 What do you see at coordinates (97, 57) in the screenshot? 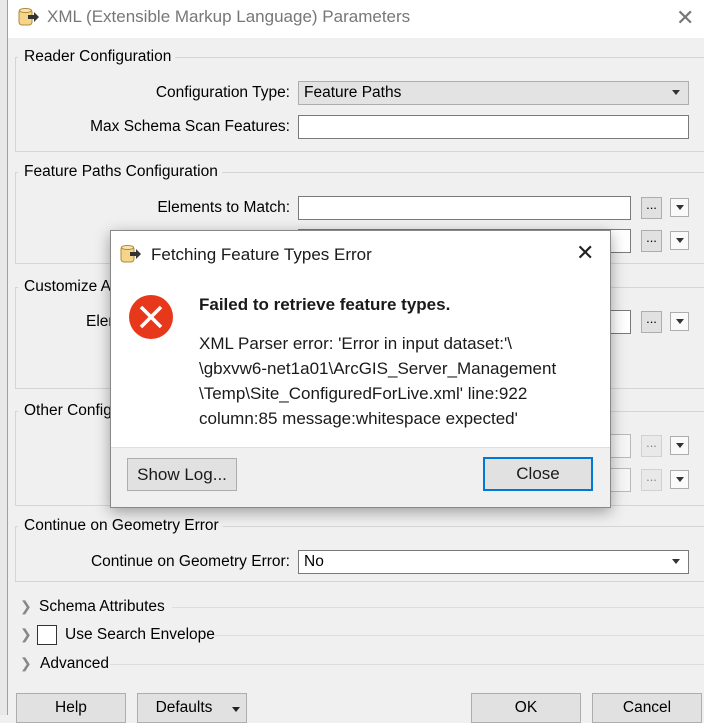
I see `group-title: Reader Configuration` at bounding box center [97, 57].